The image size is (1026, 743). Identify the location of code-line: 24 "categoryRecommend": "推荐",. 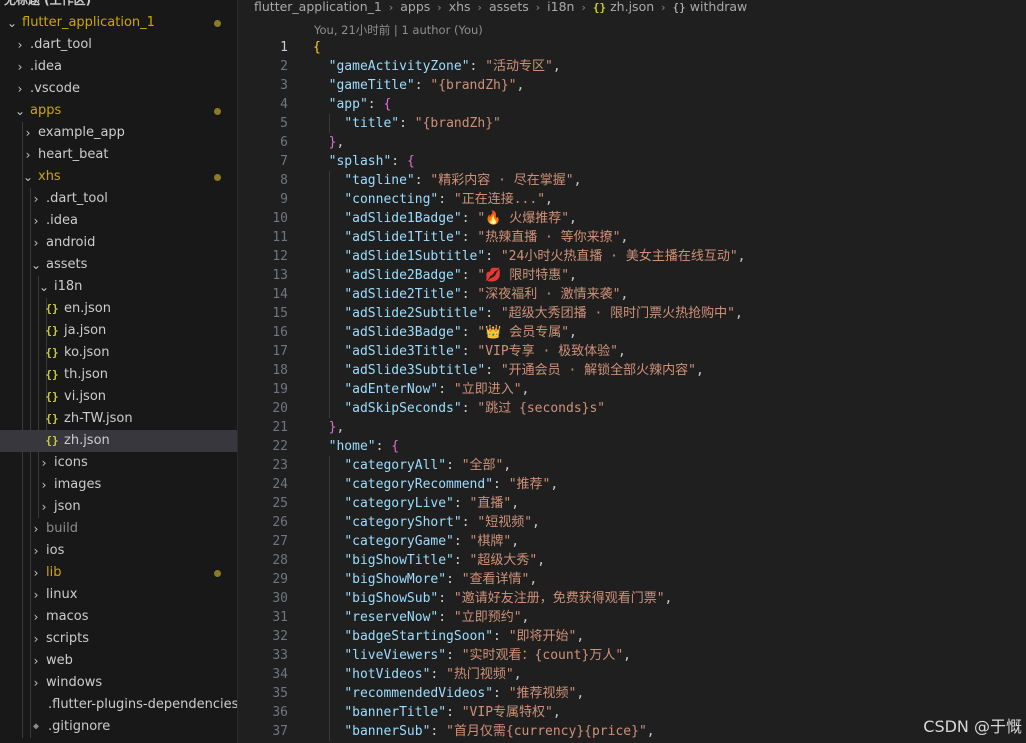
(632, 484).